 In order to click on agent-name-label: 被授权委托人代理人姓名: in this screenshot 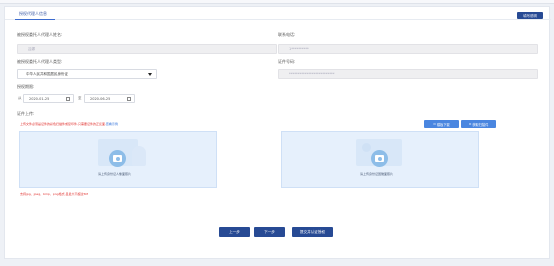, I will do `click(40, 34)`.